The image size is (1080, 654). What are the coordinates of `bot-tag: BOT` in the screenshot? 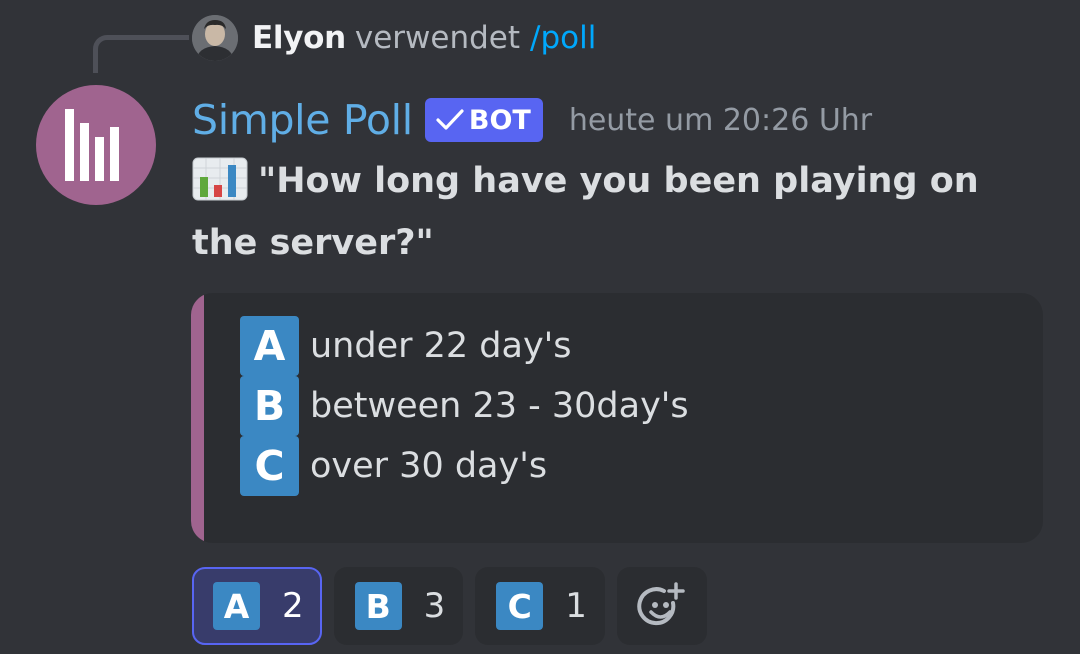 It's located at (483, 120).